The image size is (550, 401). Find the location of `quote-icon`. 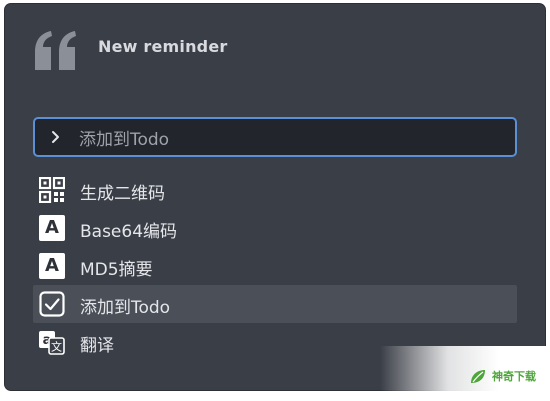

quote-icon is located at coordinates (55, 50).